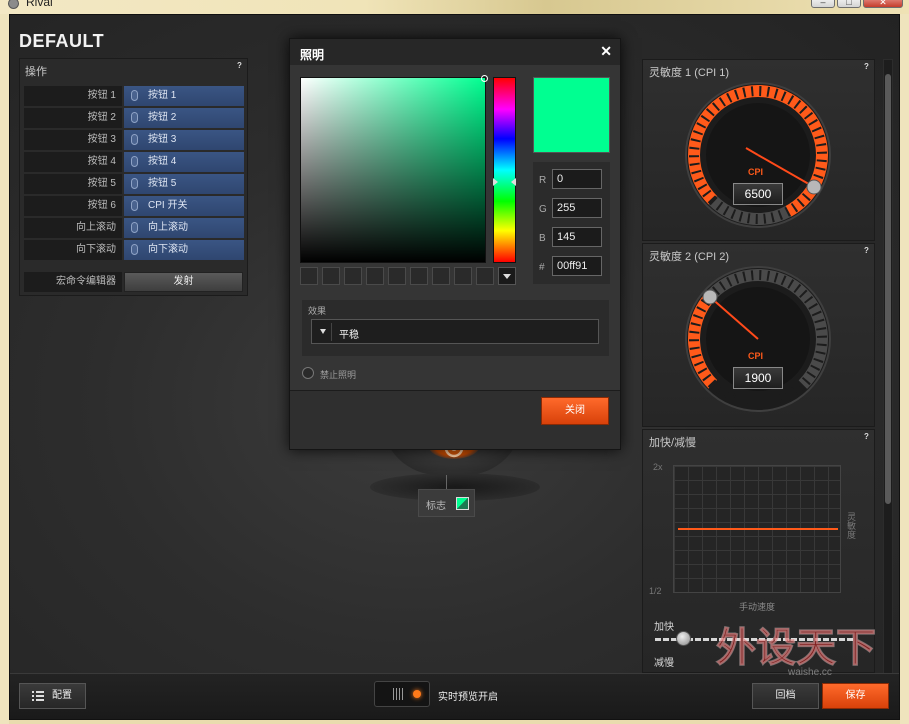 The image size is (909, 724). What do you see at coordinates (317, 311) in the screenshot?
I see `effect-label: 效果` at bounding box center [317, 311].